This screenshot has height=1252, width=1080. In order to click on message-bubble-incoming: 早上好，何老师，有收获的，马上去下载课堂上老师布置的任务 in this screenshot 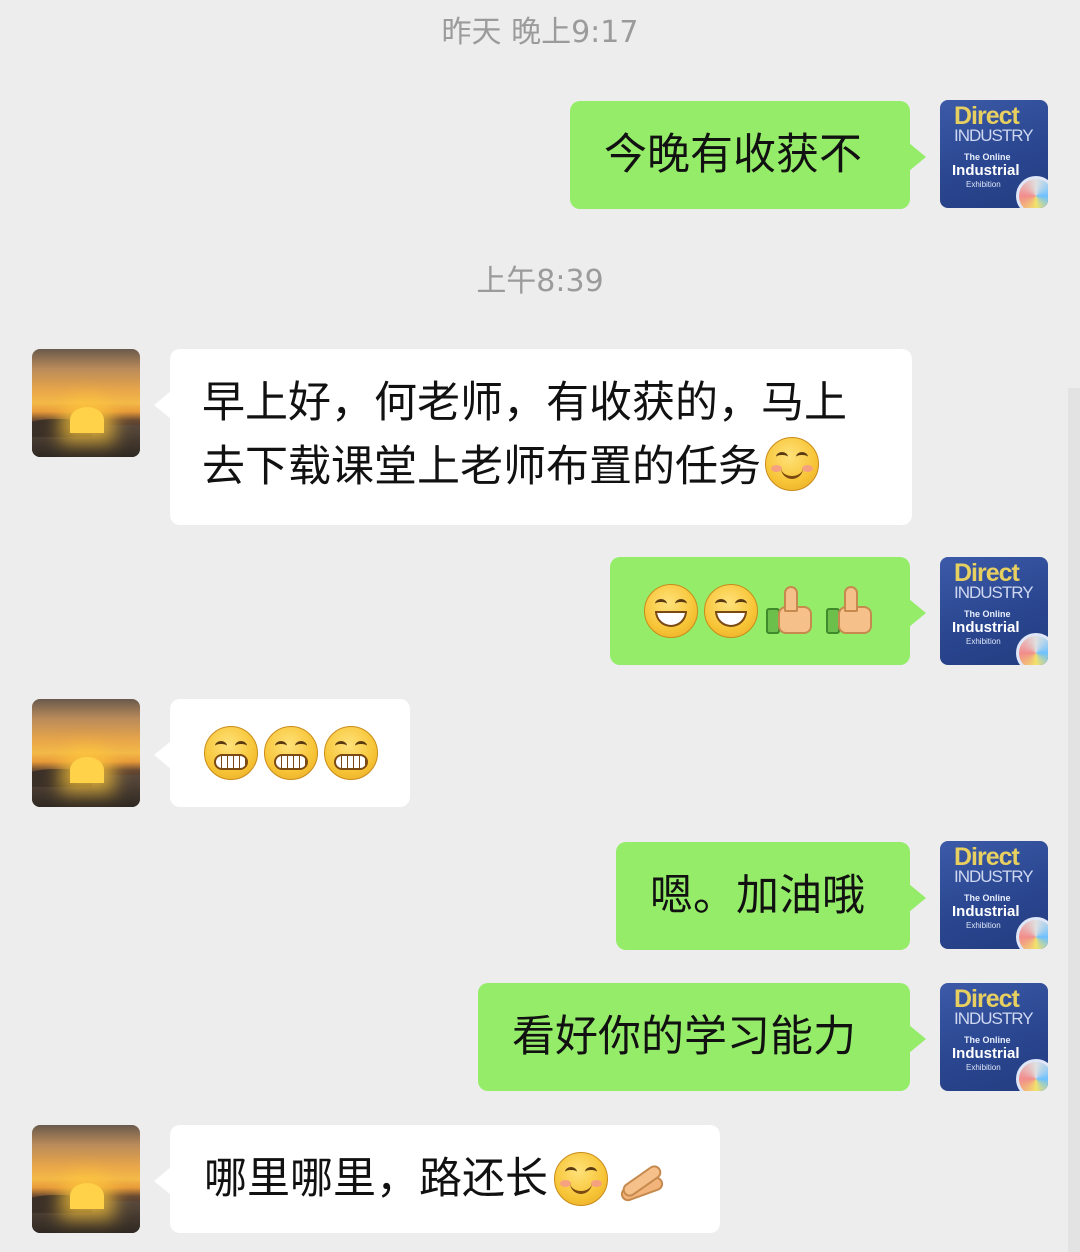, I will do `click(533, 437)`.